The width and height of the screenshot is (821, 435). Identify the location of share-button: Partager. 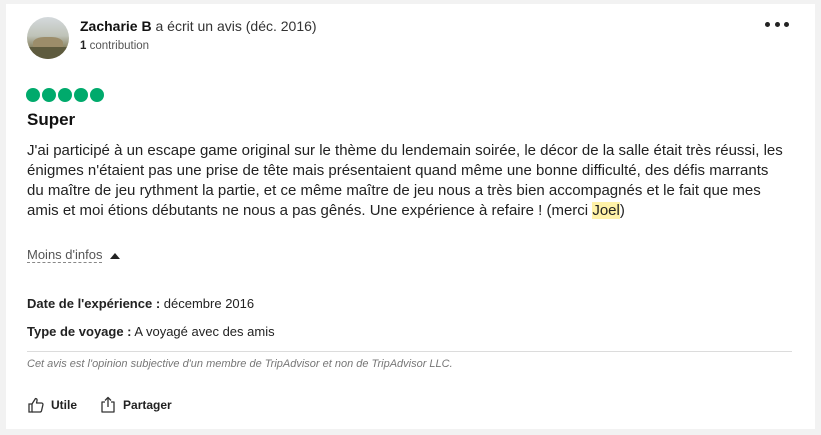
(135, 405).